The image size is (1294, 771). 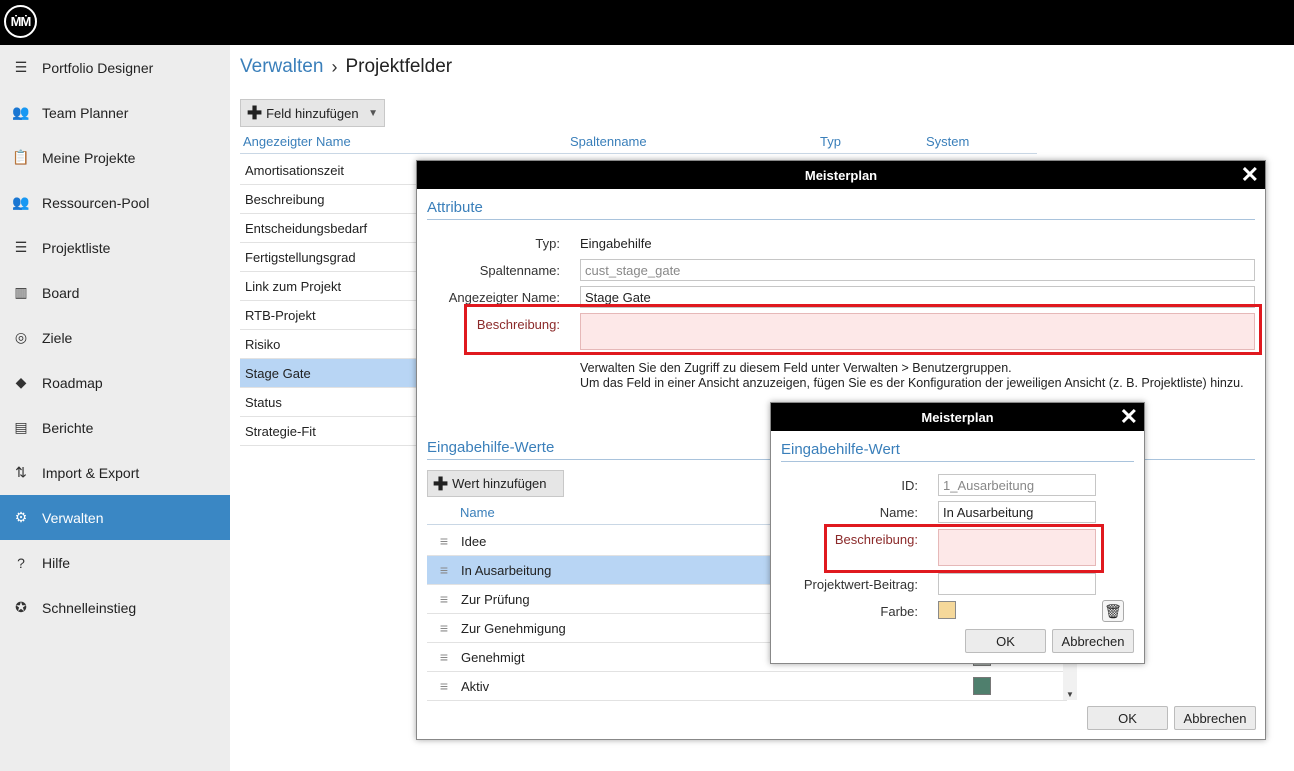 I want to click on sidebar-item-ressourcen-pool: 👥 Ressourcen-Pool, so click(x=115, y=202).